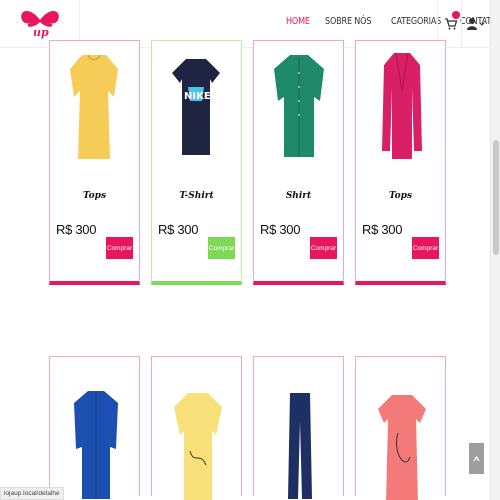 This screenshot has width=500, height=500. What do you see at coordinates (348, 21) in the screenshot?
I see `nav-about: SOBRE NÓS` at bounding box center [348, 21].